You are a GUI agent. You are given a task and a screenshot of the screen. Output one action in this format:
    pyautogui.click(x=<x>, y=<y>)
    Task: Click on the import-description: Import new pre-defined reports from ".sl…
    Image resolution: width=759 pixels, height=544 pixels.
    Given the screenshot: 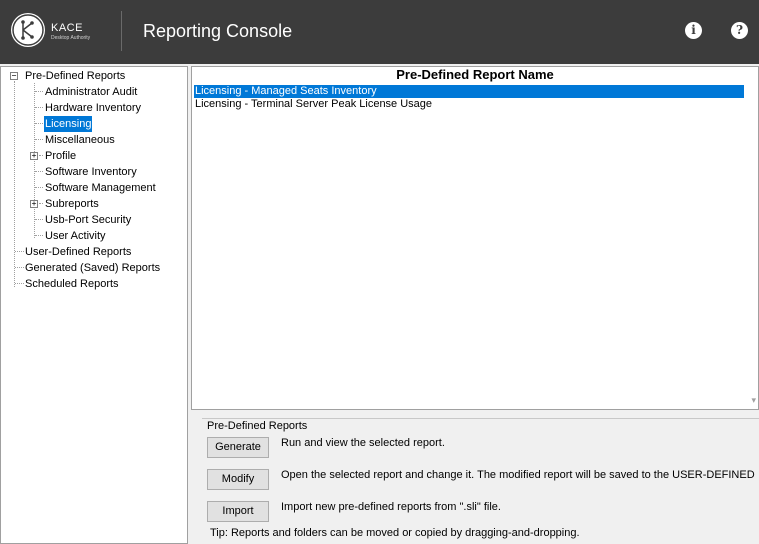 What is the action you would take?
    pyautogui.click(x=391, y=507)
    